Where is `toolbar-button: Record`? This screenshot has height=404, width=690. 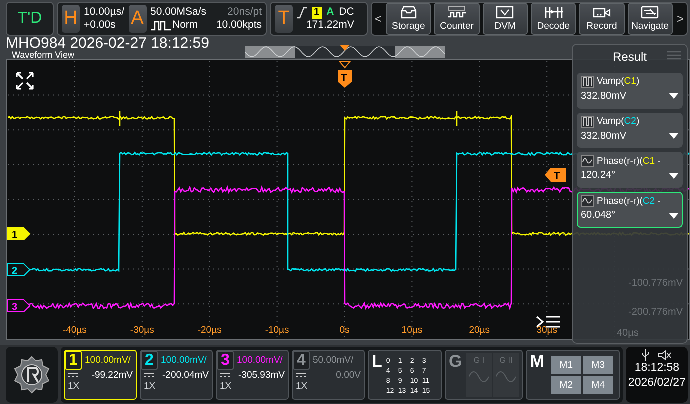 toolbar-button: Record is located at coordinates (602, 19).